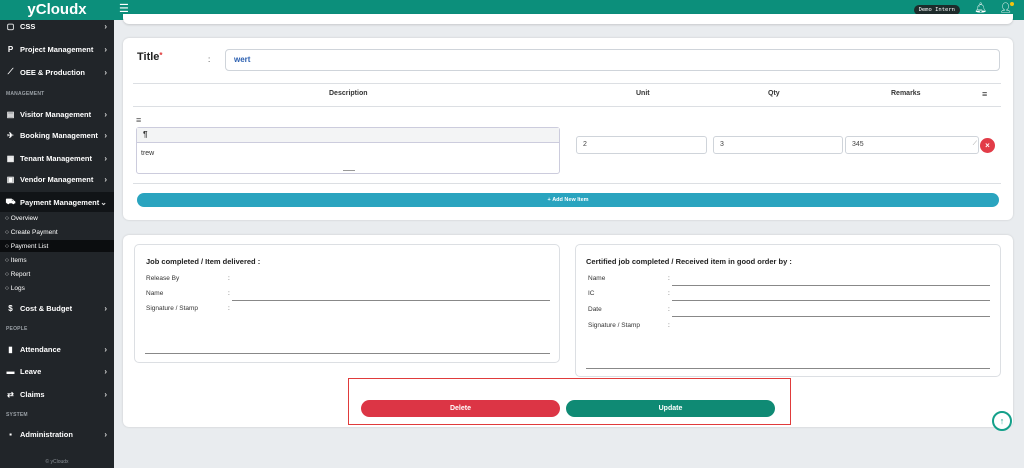 The image size is (1024, 468). What do you see at coordinates (46, 308) in the screenshot?
I see `sidebar-item-label: Cost & Budget` at bounding box center [46, 308].